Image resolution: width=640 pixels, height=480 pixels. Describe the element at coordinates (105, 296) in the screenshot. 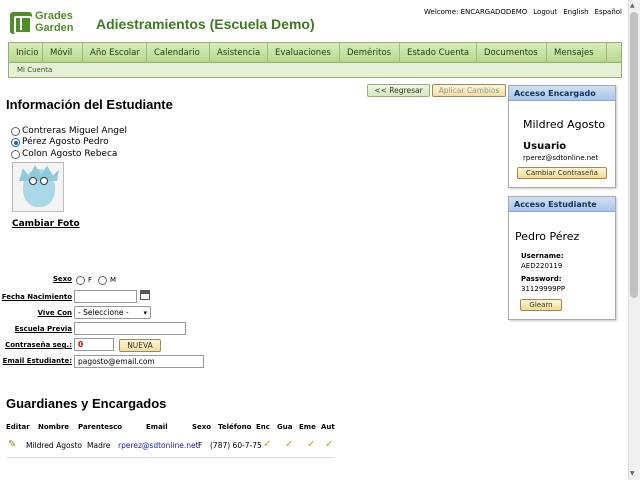

I see `fecha-nacimiento-input` at that location.